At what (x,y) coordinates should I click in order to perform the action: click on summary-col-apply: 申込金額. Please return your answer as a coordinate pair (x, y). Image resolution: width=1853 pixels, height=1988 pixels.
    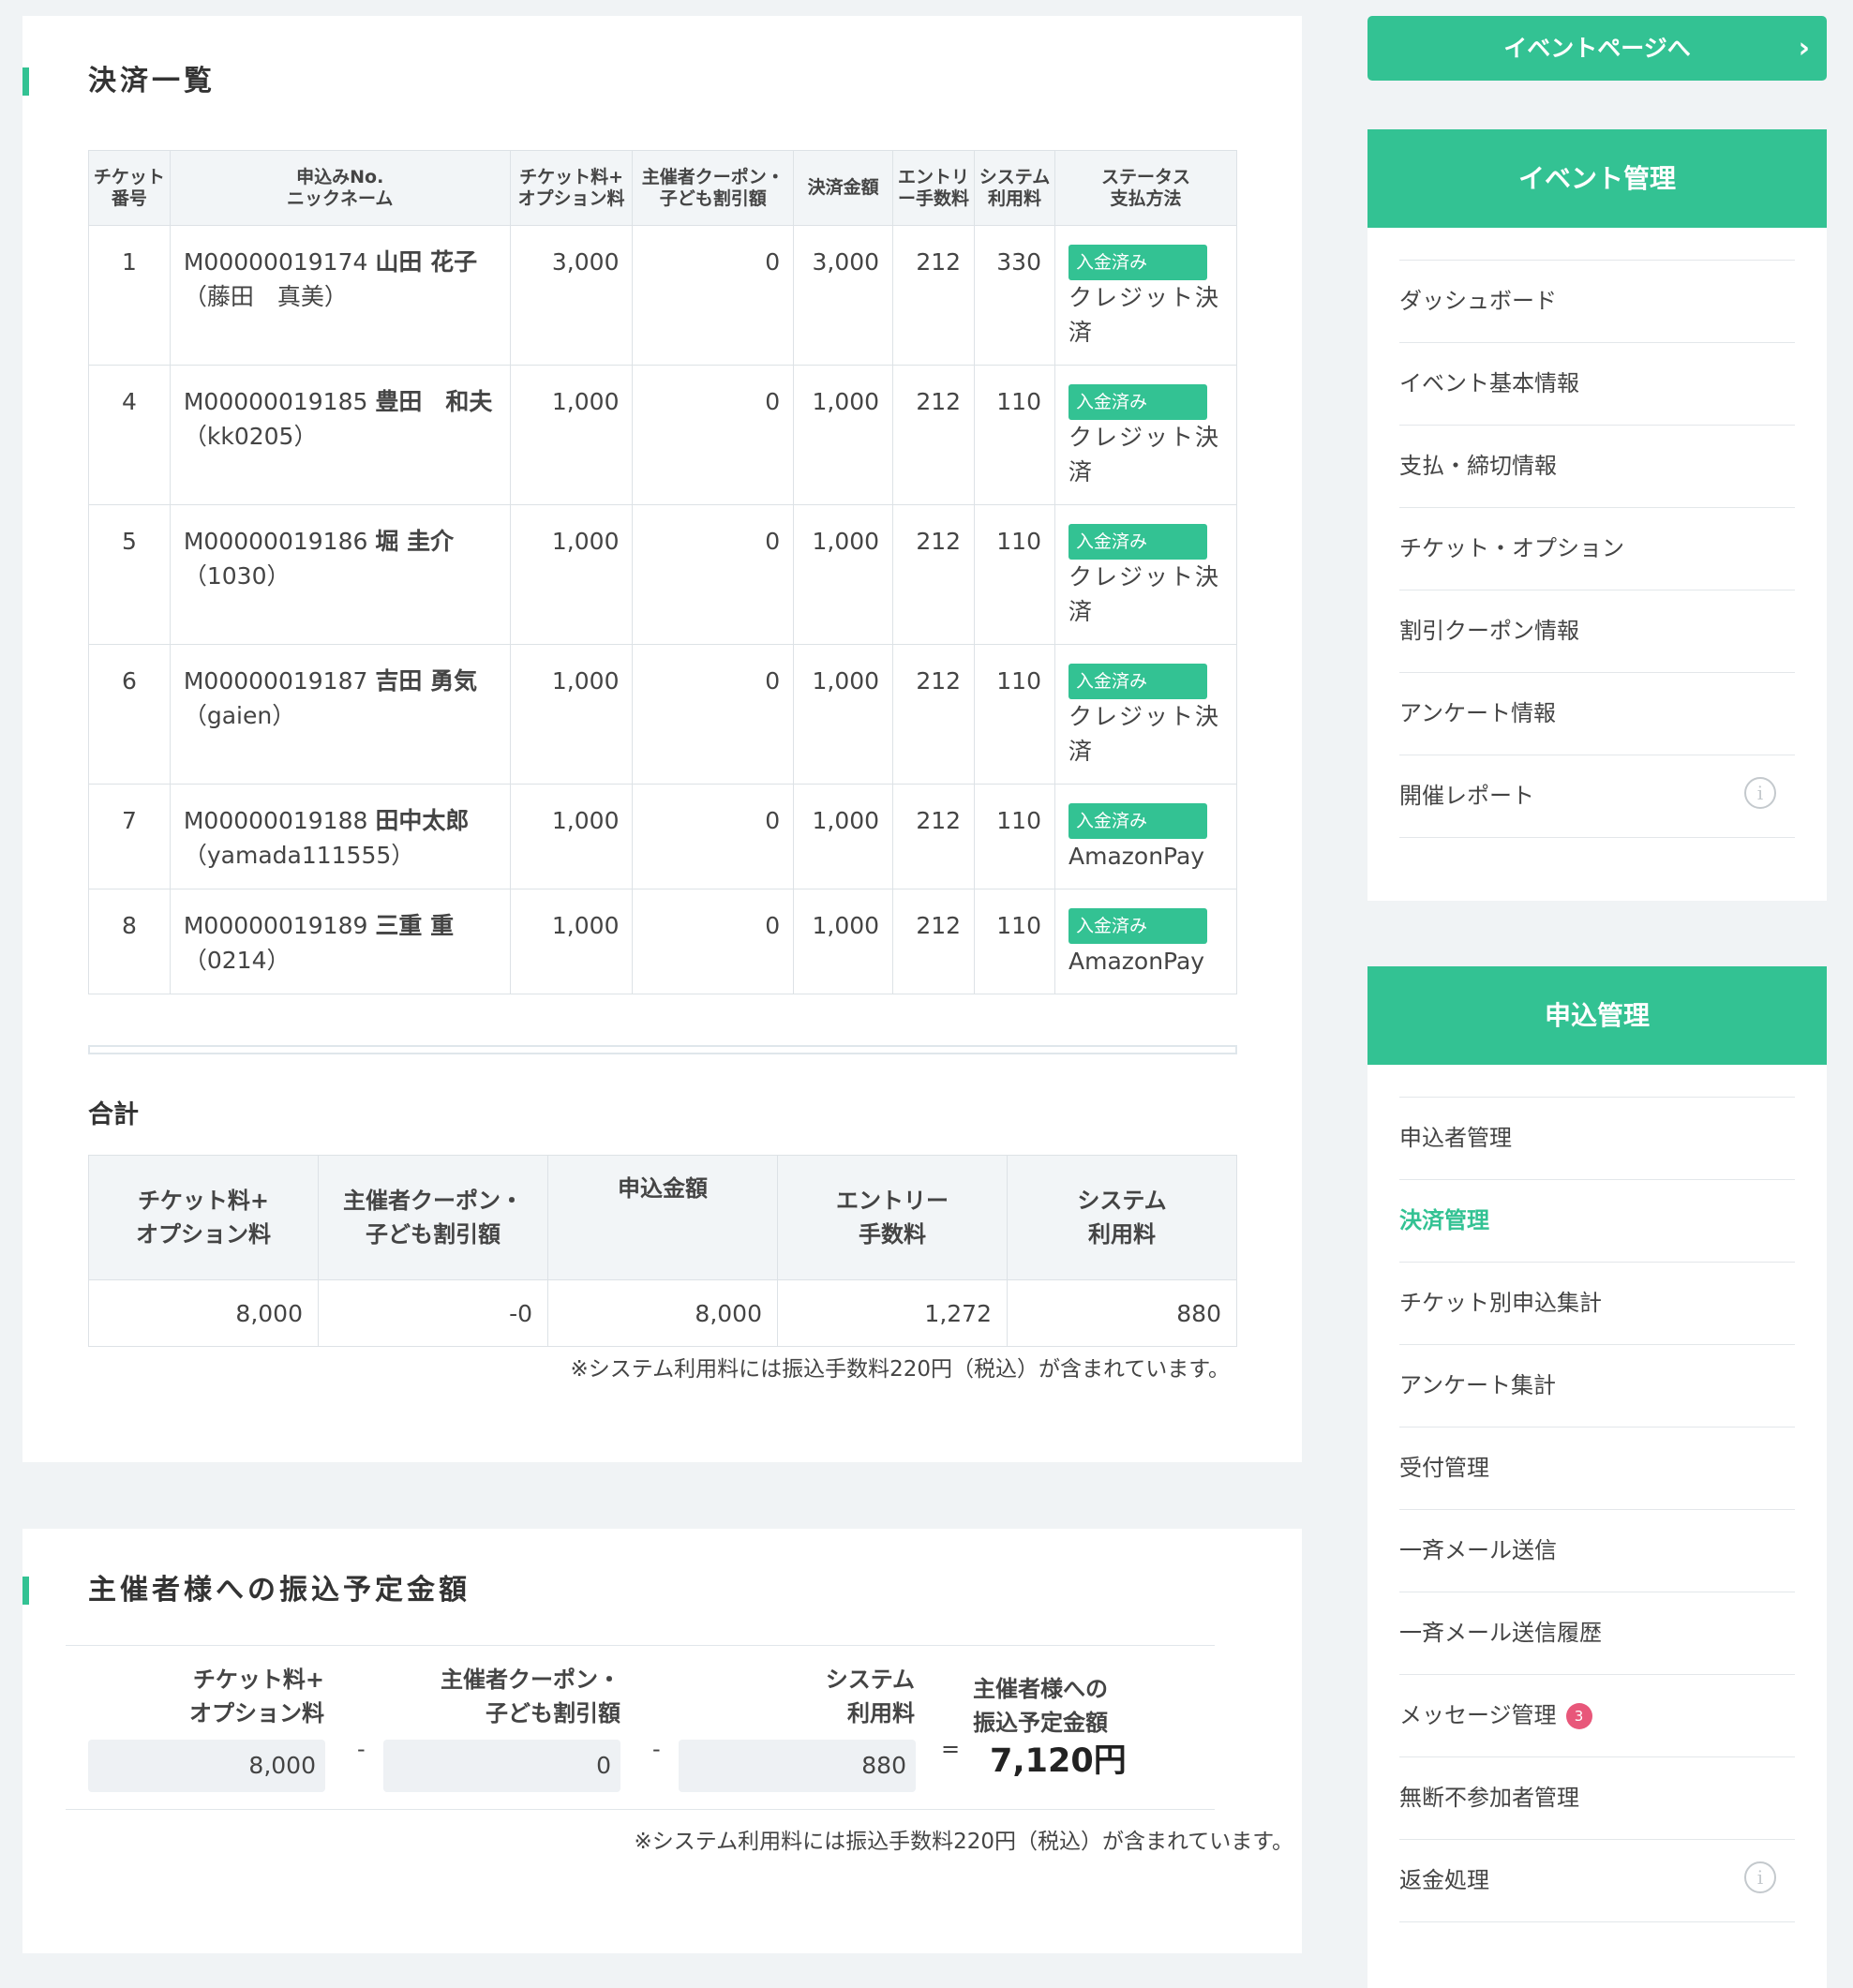
    Looking at the image, I should click on (662, 1217).